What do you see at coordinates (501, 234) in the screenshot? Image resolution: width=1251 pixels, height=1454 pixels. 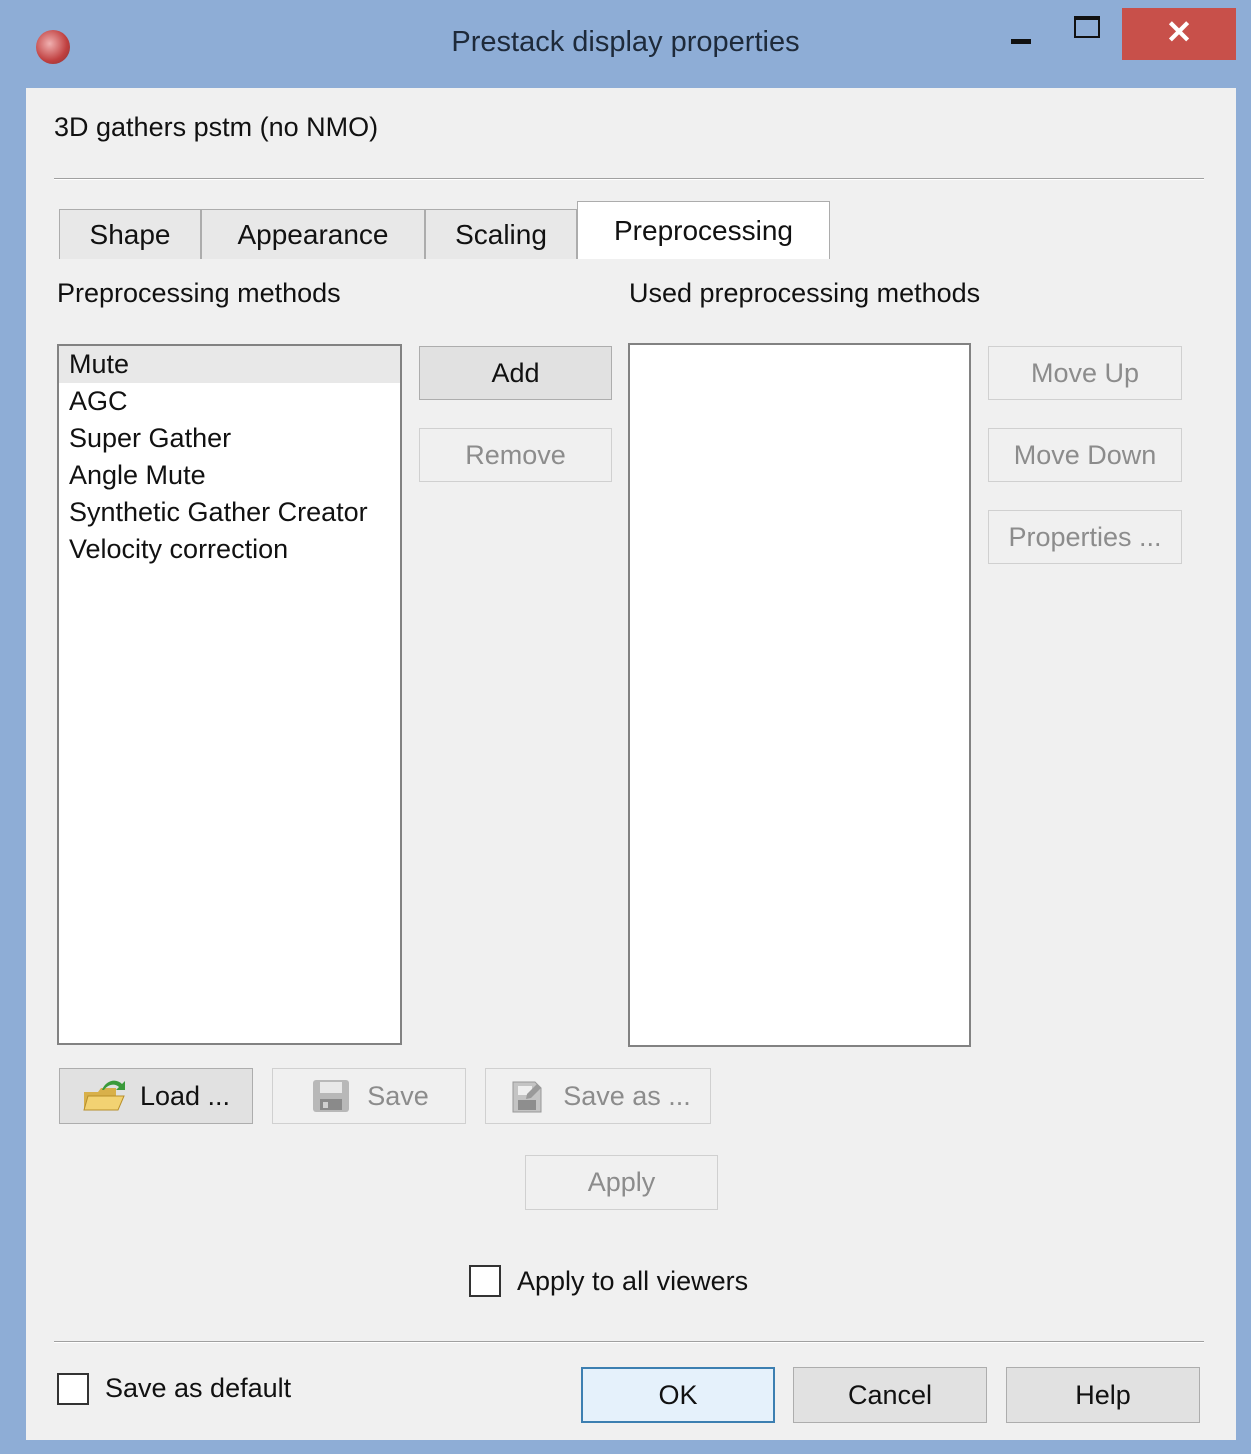 I see `tab-scaling: Scaling` at bounding box center [501, 234].